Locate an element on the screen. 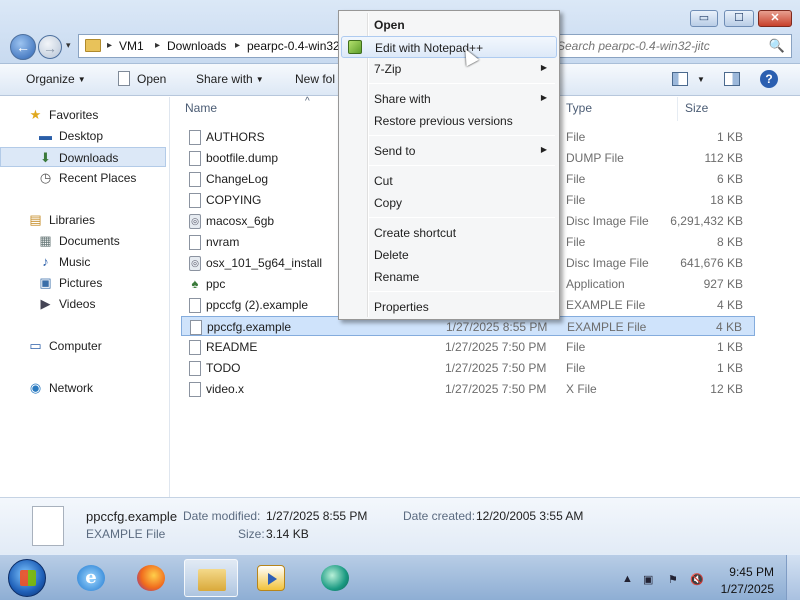 Image resolution: width=800 pixels, height=600 pixels. menu-item-edit-with-notepad: Edit with Notepad++ is located at coordinates (449, 47).